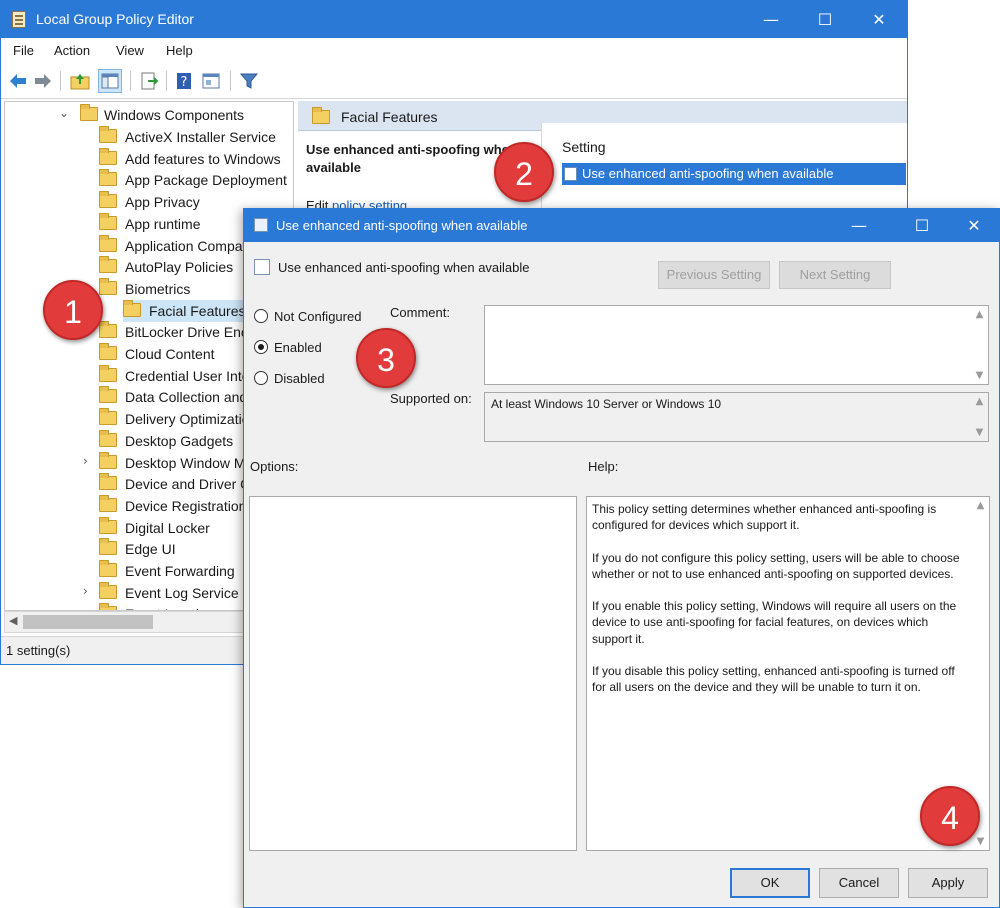  Describe the element at coordinates (64, 113) in the screenshot. I see `chevron-down-icon: ⌄` at that location.